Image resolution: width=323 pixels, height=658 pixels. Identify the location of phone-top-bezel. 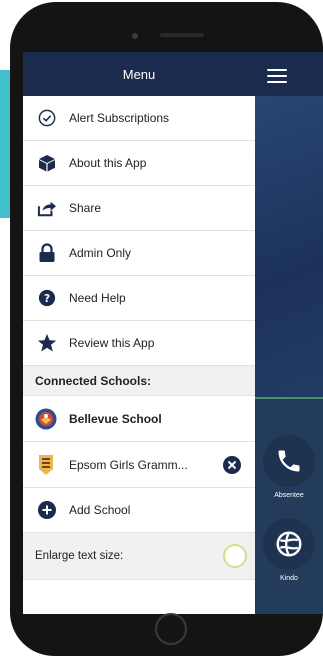
(166, 28).